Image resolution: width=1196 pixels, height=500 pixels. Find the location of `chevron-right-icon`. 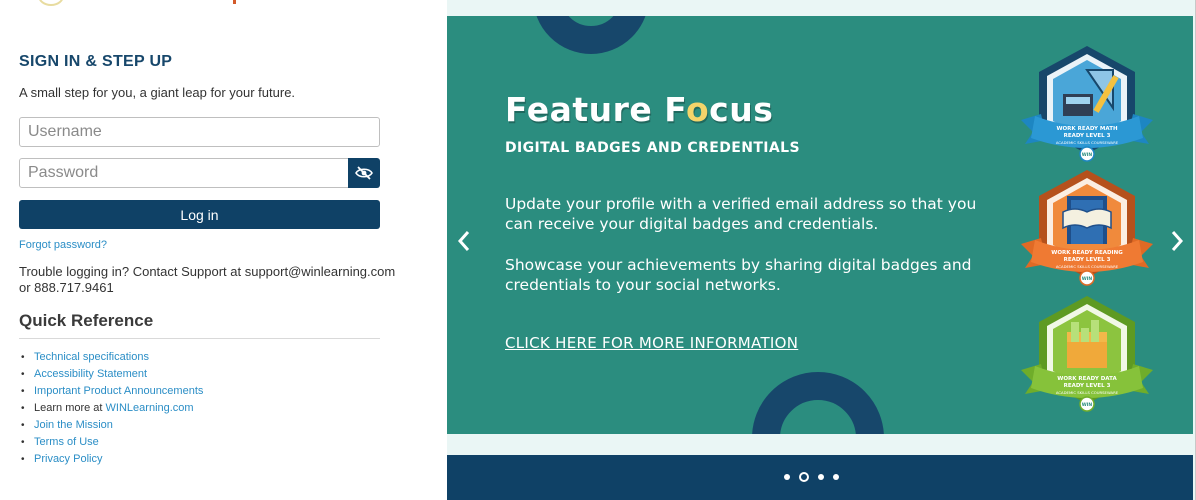

chevron-right-icon is located at coordinates (1177, 241).